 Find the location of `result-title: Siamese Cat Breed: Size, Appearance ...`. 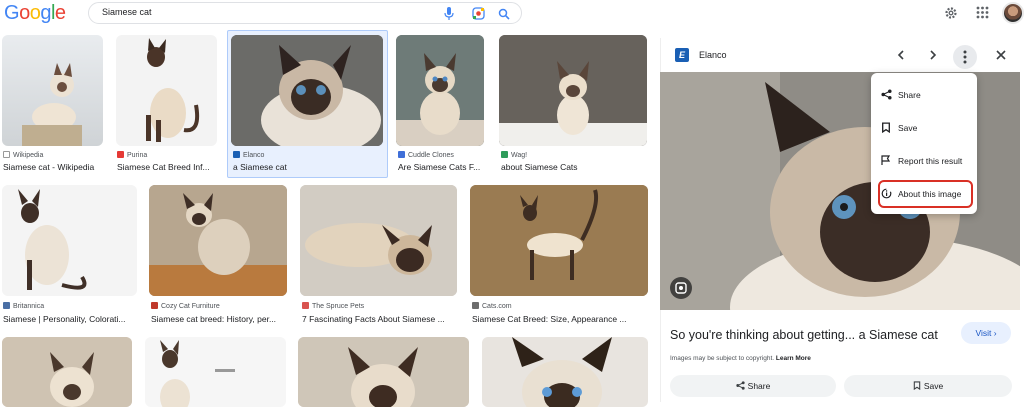

result-title: Siamese Cat Breed: Size, Appearance ... is located at coordinates (560, 319).